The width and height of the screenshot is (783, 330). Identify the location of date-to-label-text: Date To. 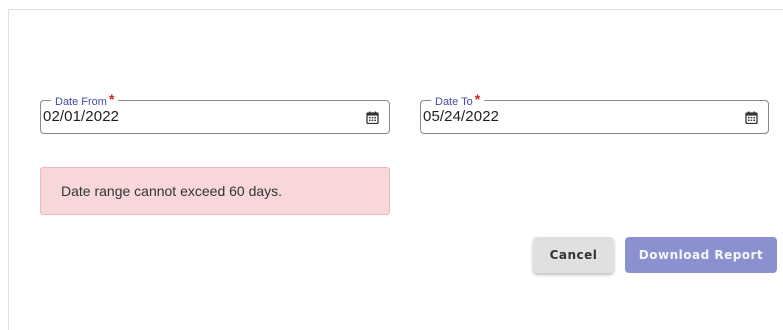
(454, 102).